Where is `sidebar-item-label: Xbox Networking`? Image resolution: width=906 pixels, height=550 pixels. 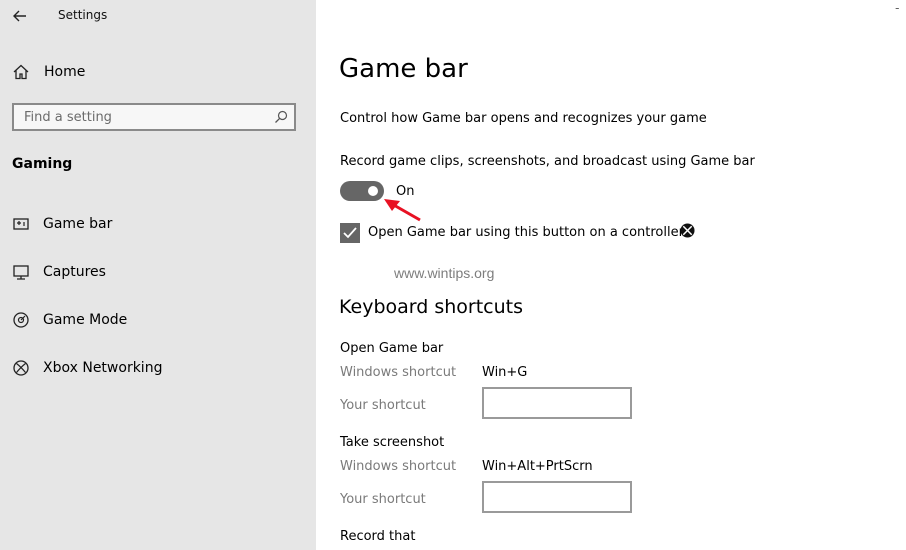
sidebar-item-label: Xbox Networking is located at coordinates (103, 368).